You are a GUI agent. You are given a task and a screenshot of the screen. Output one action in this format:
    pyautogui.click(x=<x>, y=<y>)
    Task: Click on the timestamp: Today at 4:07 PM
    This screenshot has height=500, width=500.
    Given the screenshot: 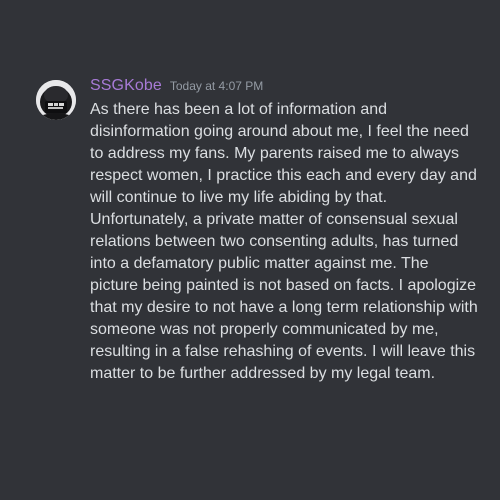 What is the action you would take?
    pyautogui.click(x=216, y=86)
    